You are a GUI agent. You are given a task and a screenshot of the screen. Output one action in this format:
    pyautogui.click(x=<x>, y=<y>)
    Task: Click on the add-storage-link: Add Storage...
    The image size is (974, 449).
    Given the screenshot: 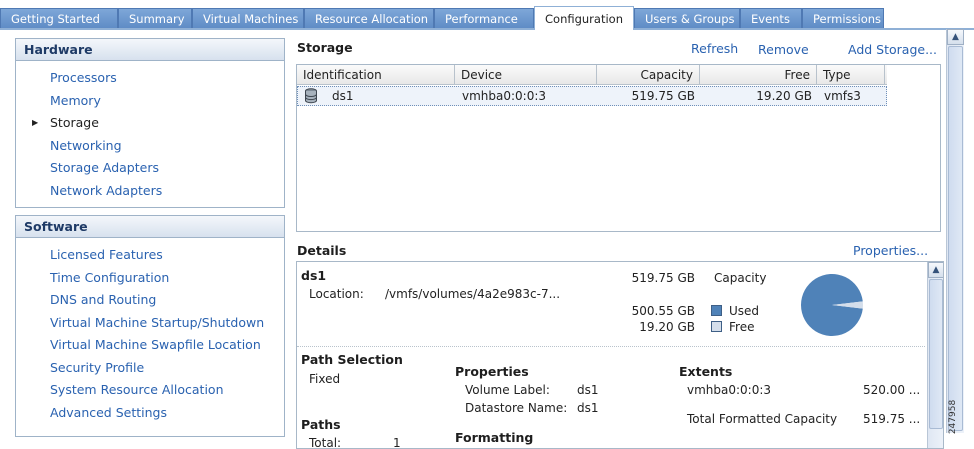 What is the action you would take?
    pyautogui.click(x=892, y=49)
    